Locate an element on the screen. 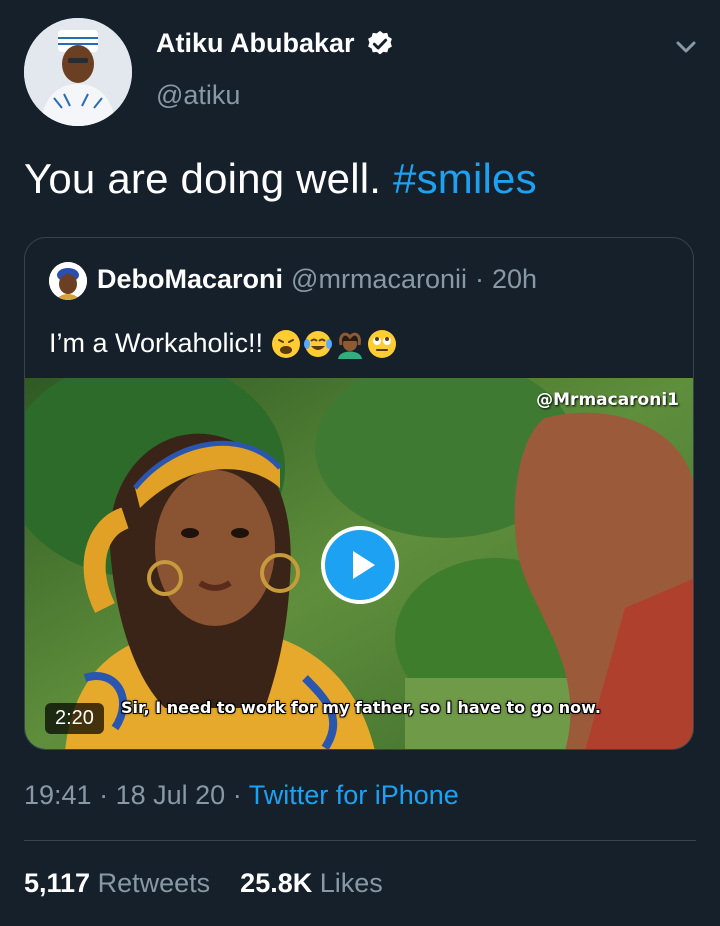 Image resolution: width=720 pixels, height=926 pixels. chevron-down-icon is located at coordinates (686, 47).